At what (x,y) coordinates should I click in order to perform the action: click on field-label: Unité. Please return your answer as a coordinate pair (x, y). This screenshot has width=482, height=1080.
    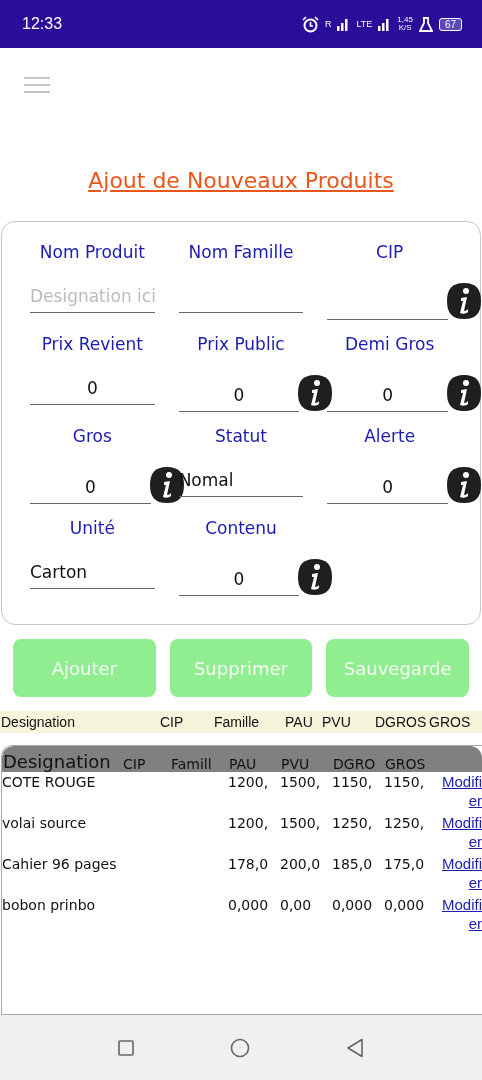
    Looking at the image, I should click on (92, 528).